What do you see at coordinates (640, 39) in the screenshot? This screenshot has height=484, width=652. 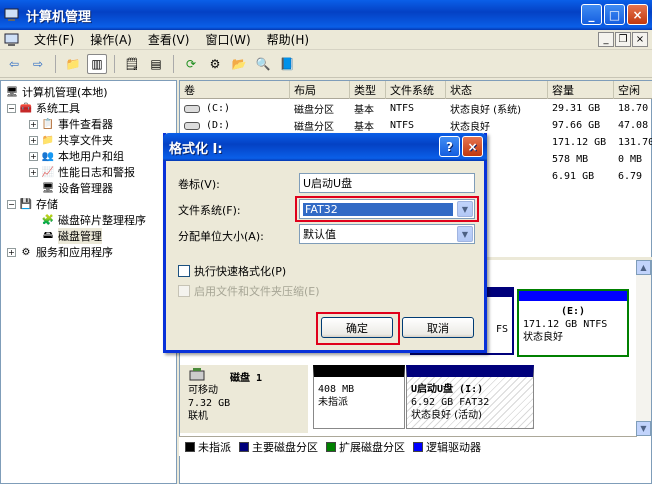 I see `child-close-button: ×` at bounding box center [640, 39].